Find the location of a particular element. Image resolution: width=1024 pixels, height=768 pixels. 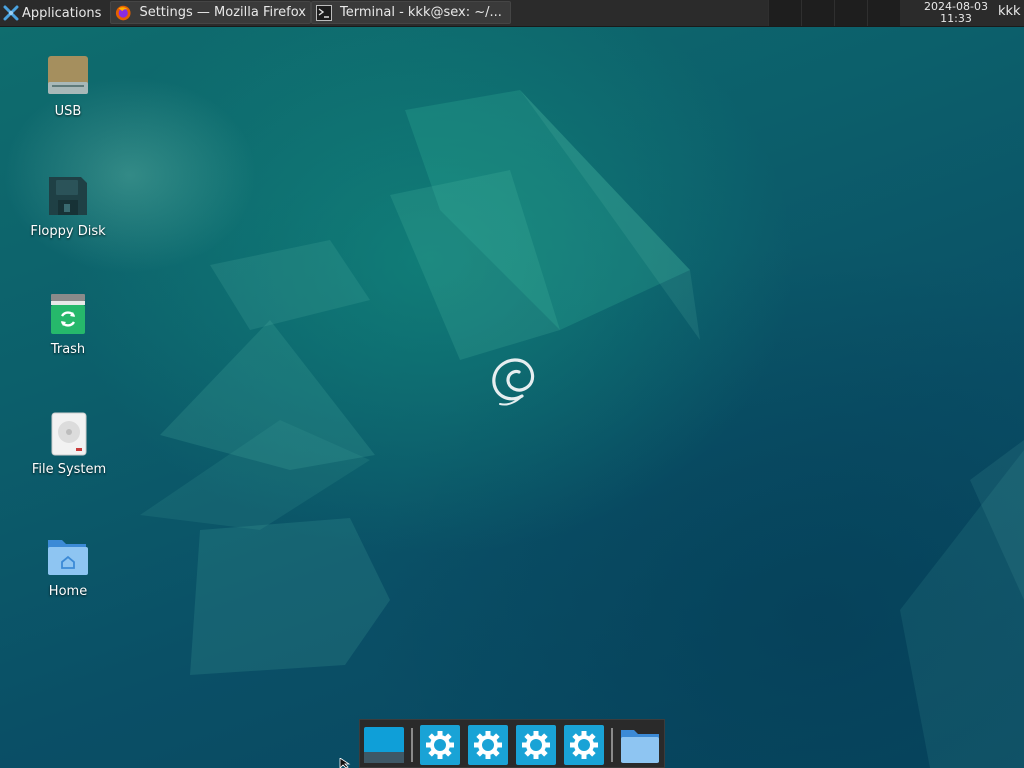

trash-icon is located at coordinates (68, 314).